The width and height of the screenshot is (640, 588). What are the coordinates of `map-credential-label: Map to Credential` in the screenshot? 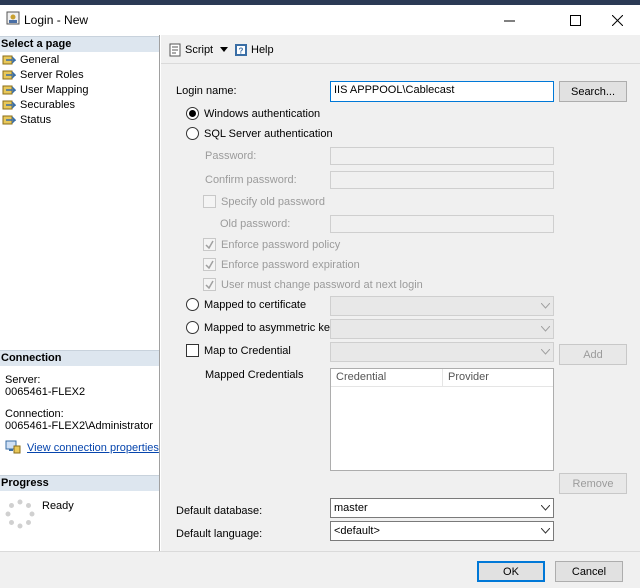 It's located at (247, 350).